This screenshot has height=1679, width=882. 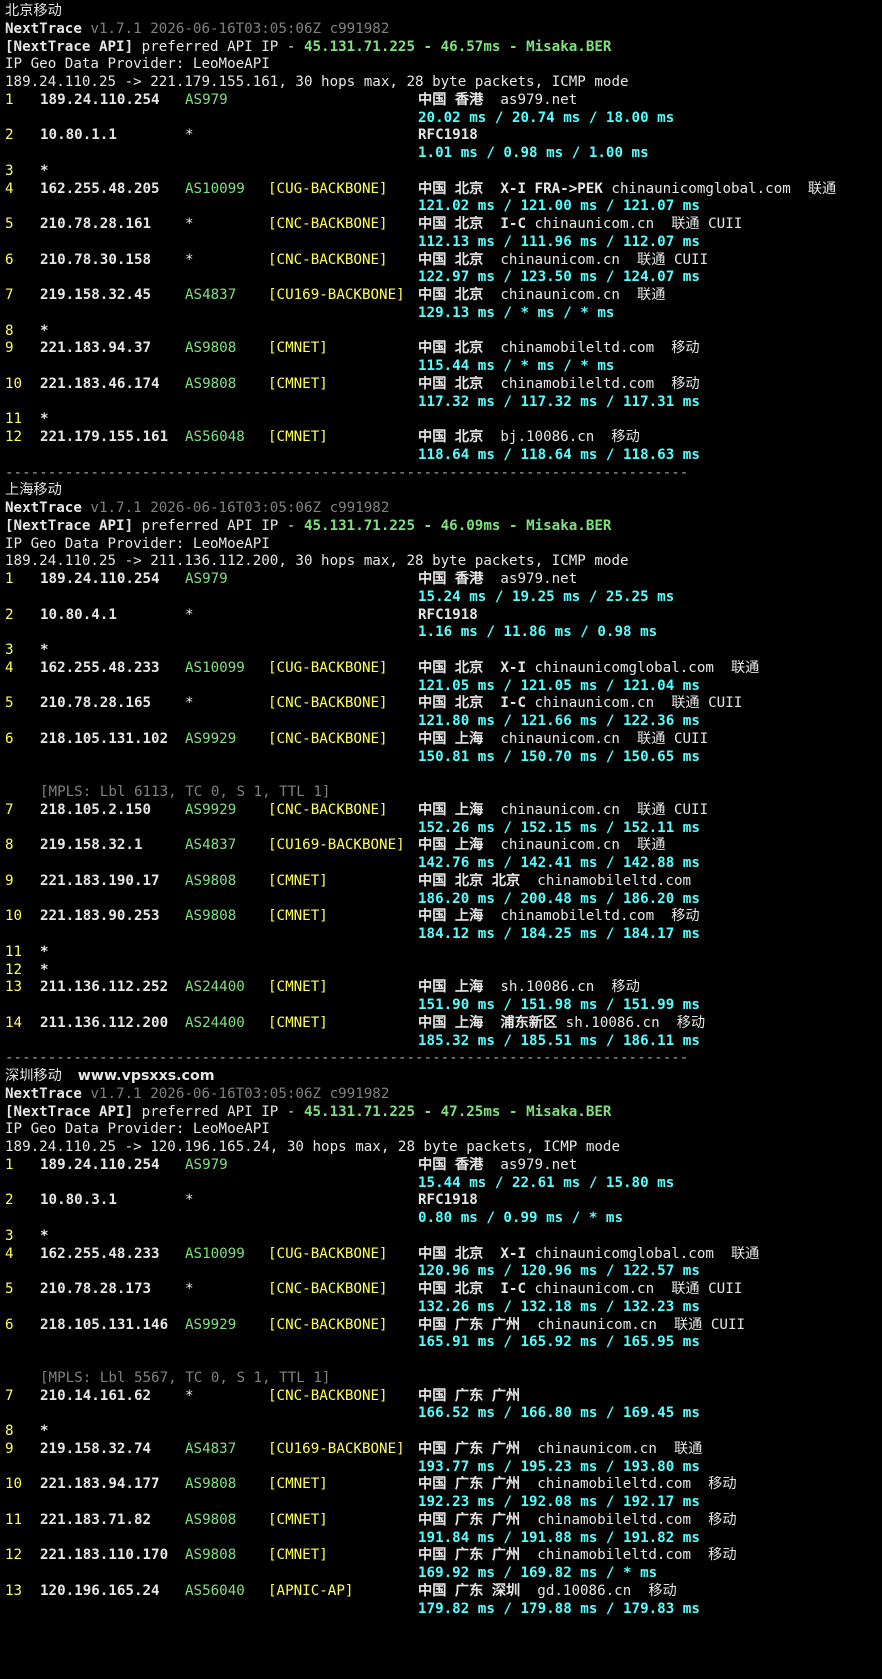 I want to click on hop-row: 2 10.80.1.1 * RFC1918, so click(x=443, y=136).